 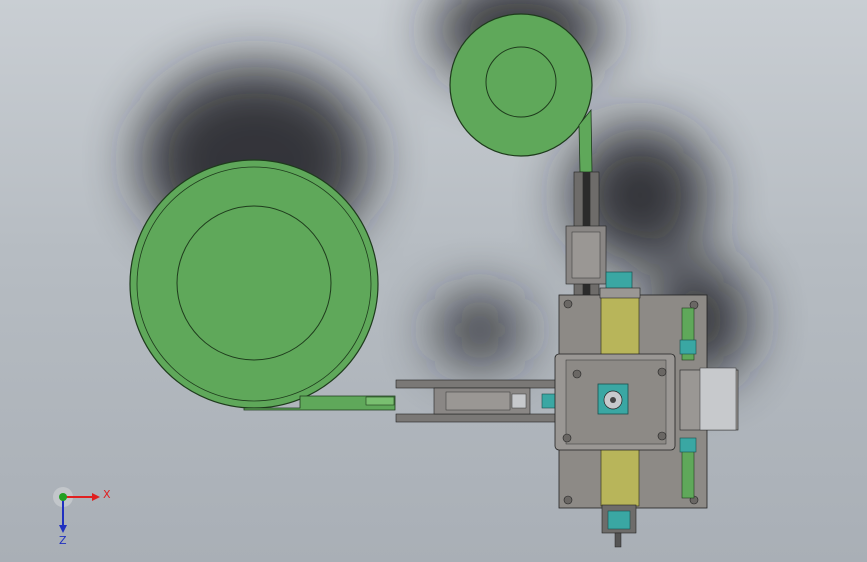 I want to click on feed-rail-block-inner, so click(x=478, y=401).